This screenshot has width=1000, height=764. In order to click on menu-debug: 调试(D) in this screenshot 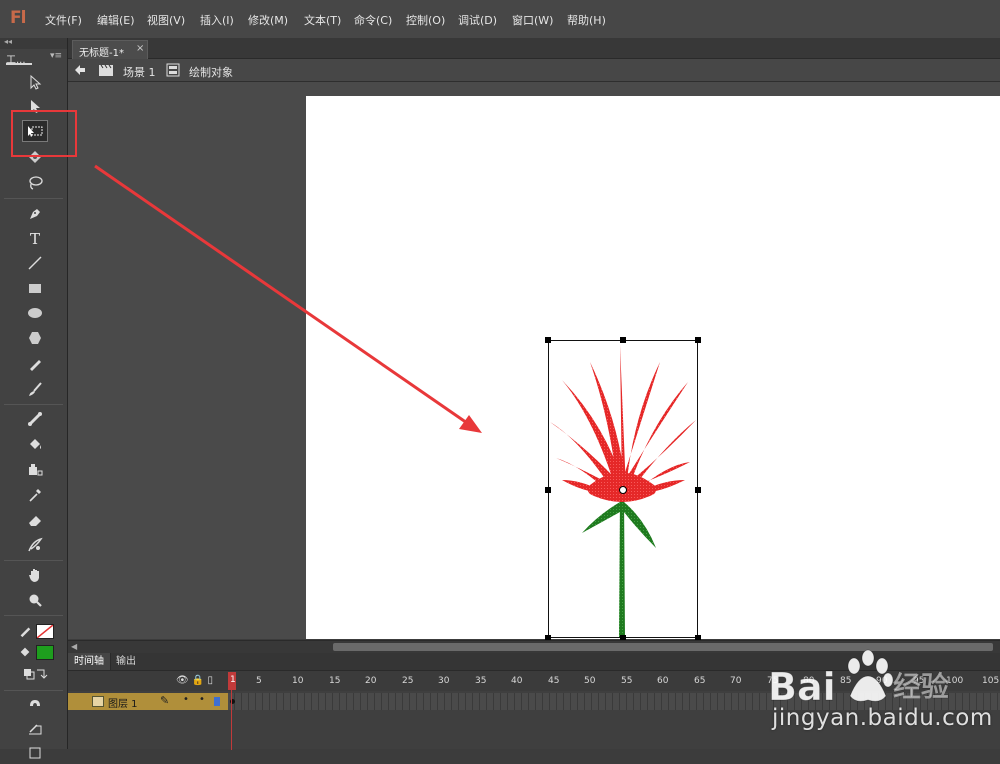, I will do `click(477, 20)`.